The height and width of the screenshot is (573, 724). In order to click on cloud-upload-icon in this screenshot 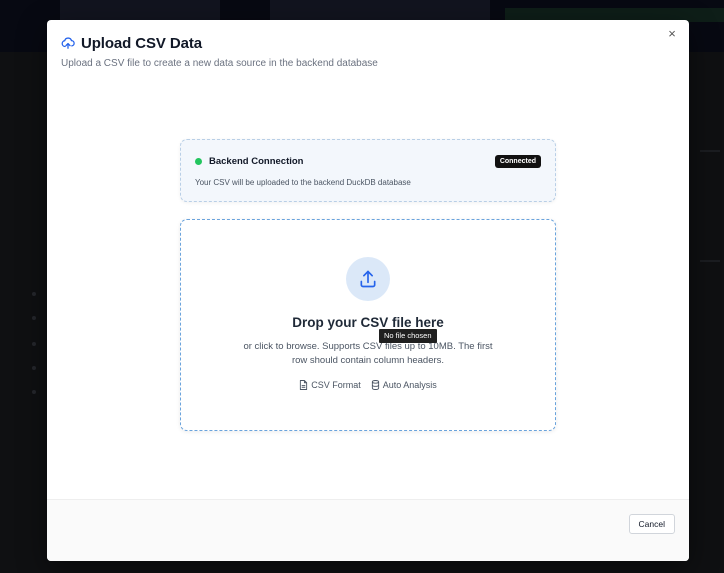, I will do `click(68, 43)`.